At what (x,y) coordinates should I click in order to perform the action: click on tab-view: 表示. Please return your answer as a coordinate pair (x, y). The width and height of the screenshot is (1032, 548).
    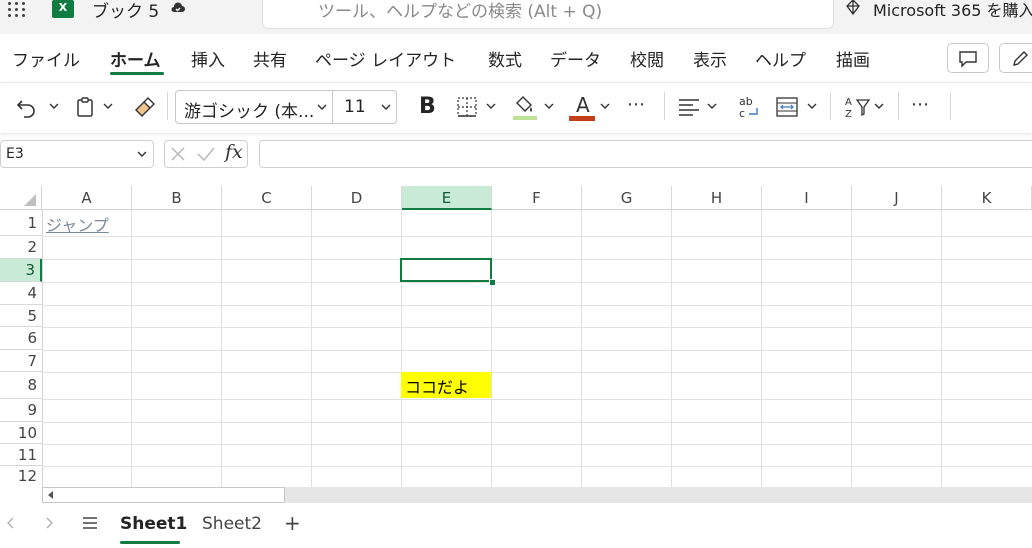
    Looking at the image, I should click on (710, 58).